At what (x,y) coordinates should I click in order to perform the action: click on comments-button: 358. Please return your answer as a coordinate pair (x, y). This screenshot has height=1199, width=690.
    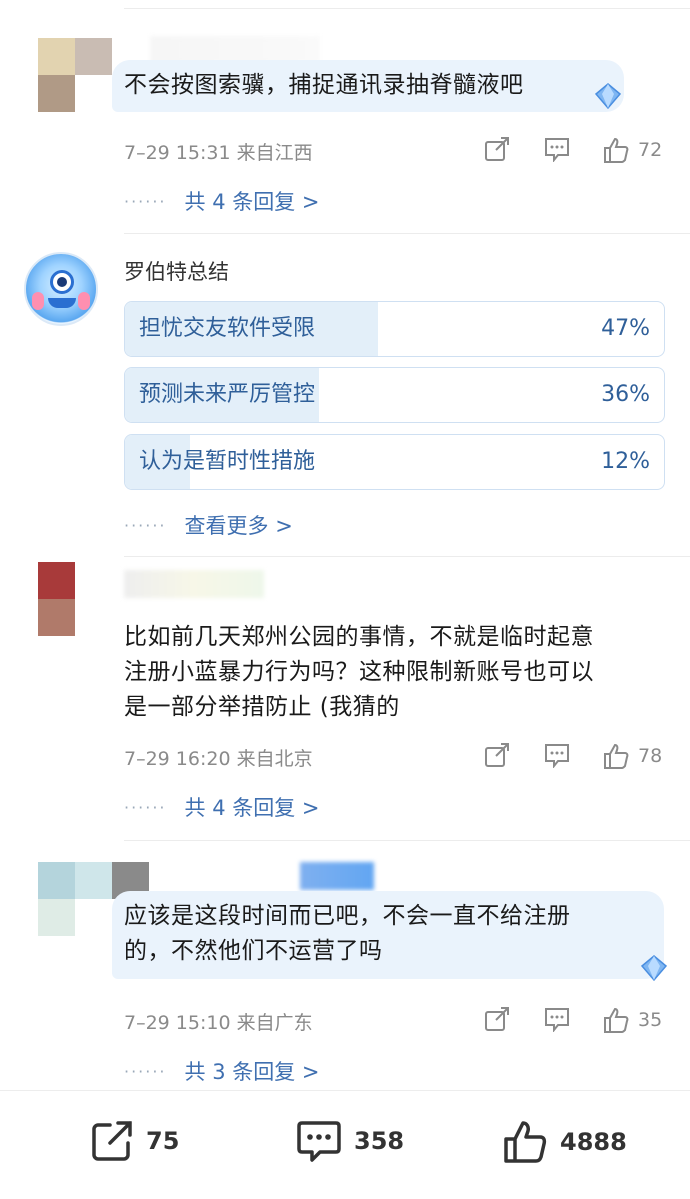
    Looking at the image, I should click on (350, 1141).